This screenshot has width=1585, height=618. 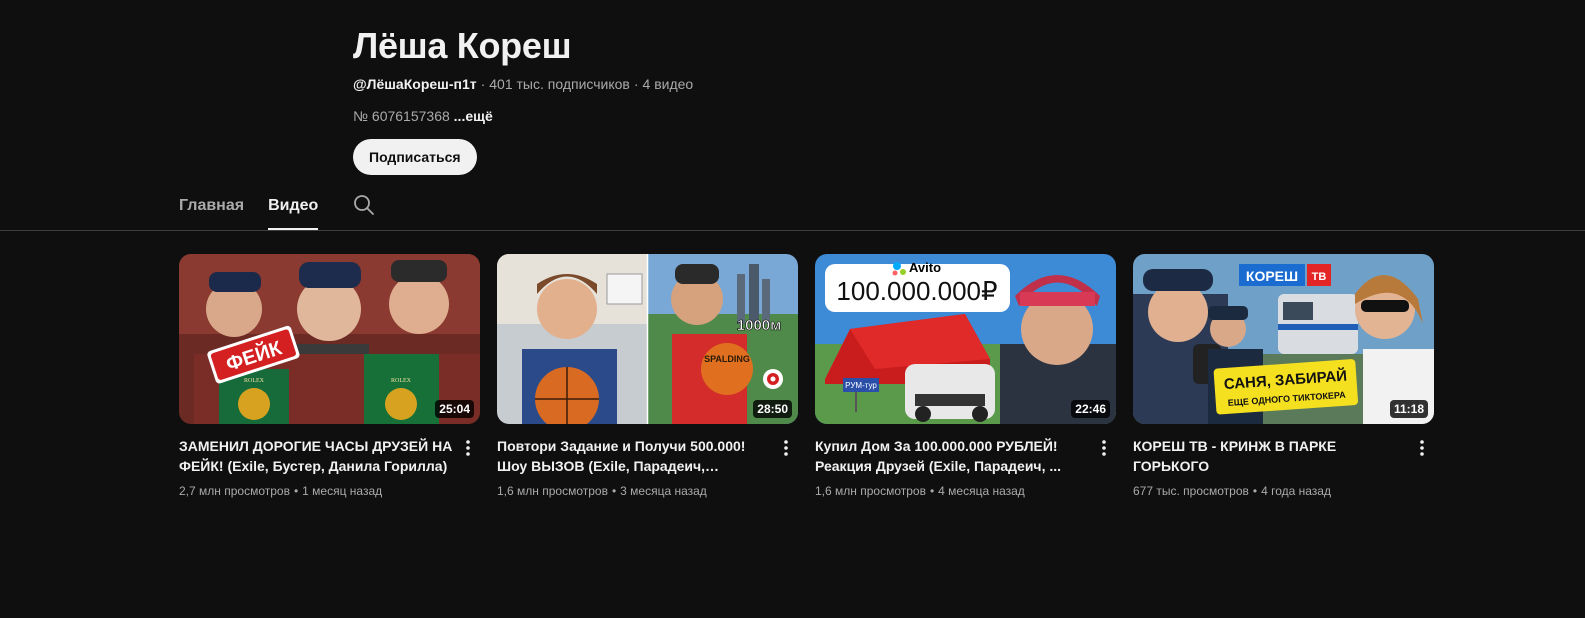 What do you see at coordinates (668, 84) in the screenshot?
I see `video-count: 4 видео` at bounding box center [668, 84].